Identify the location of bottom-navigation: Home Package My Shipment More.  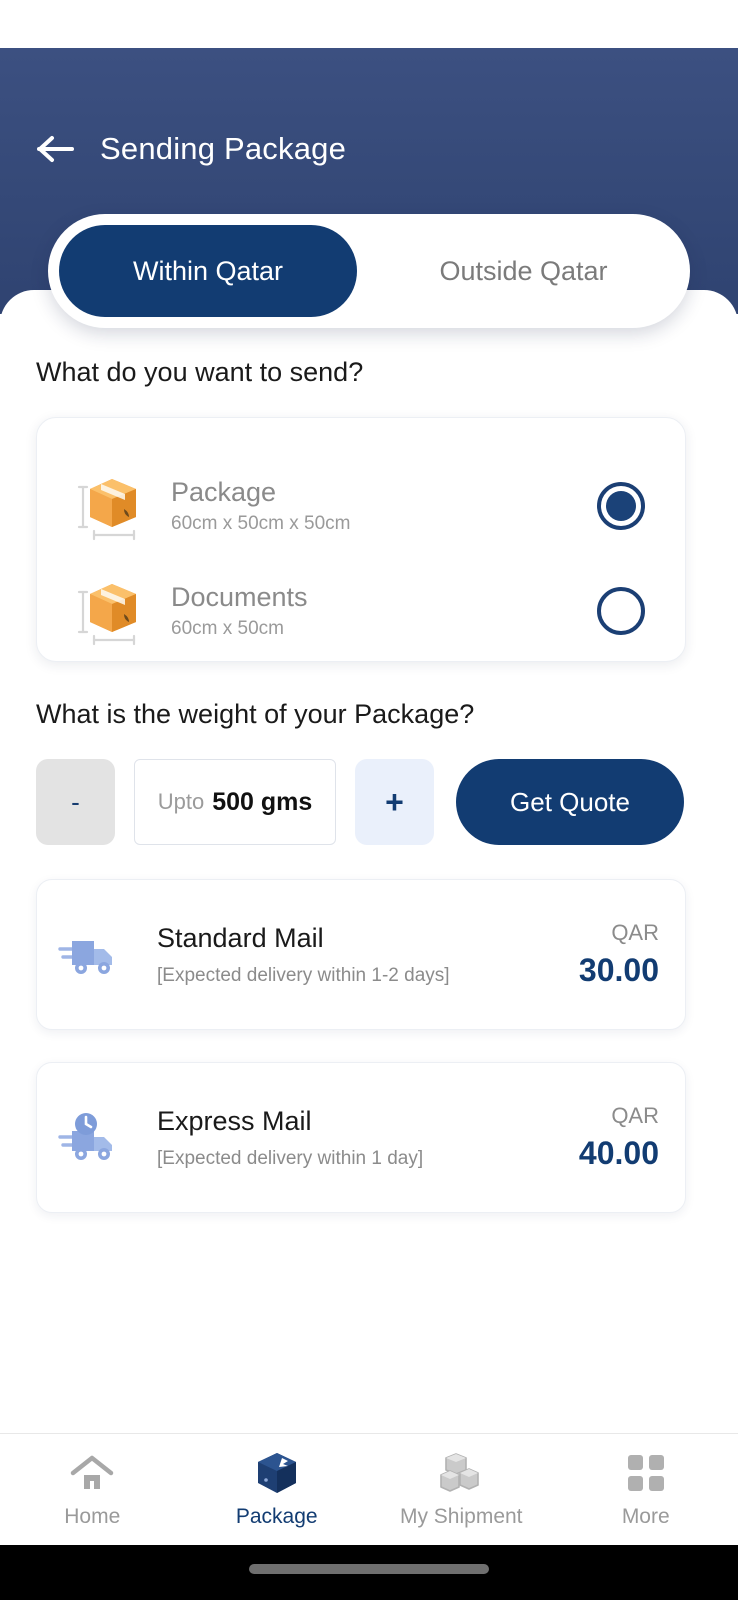
(369, 1489).